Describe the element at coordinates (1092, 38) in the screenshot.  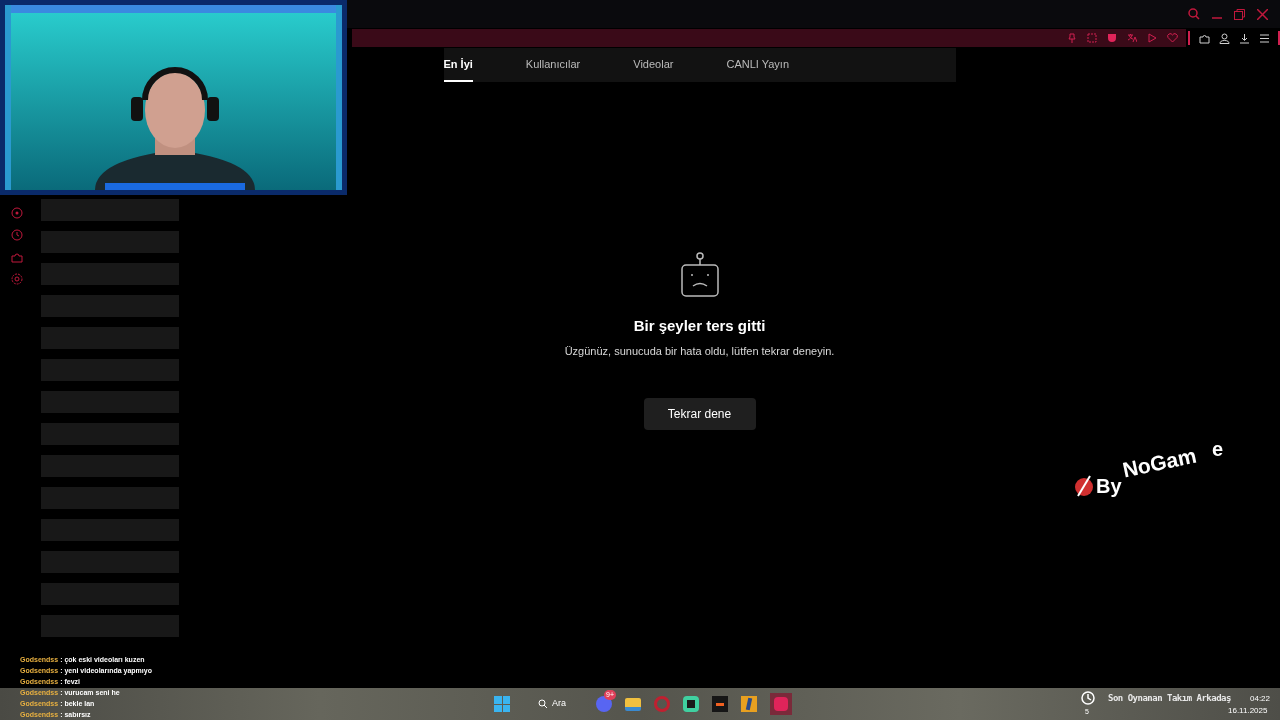
I see `screenshot-icon` at that location.